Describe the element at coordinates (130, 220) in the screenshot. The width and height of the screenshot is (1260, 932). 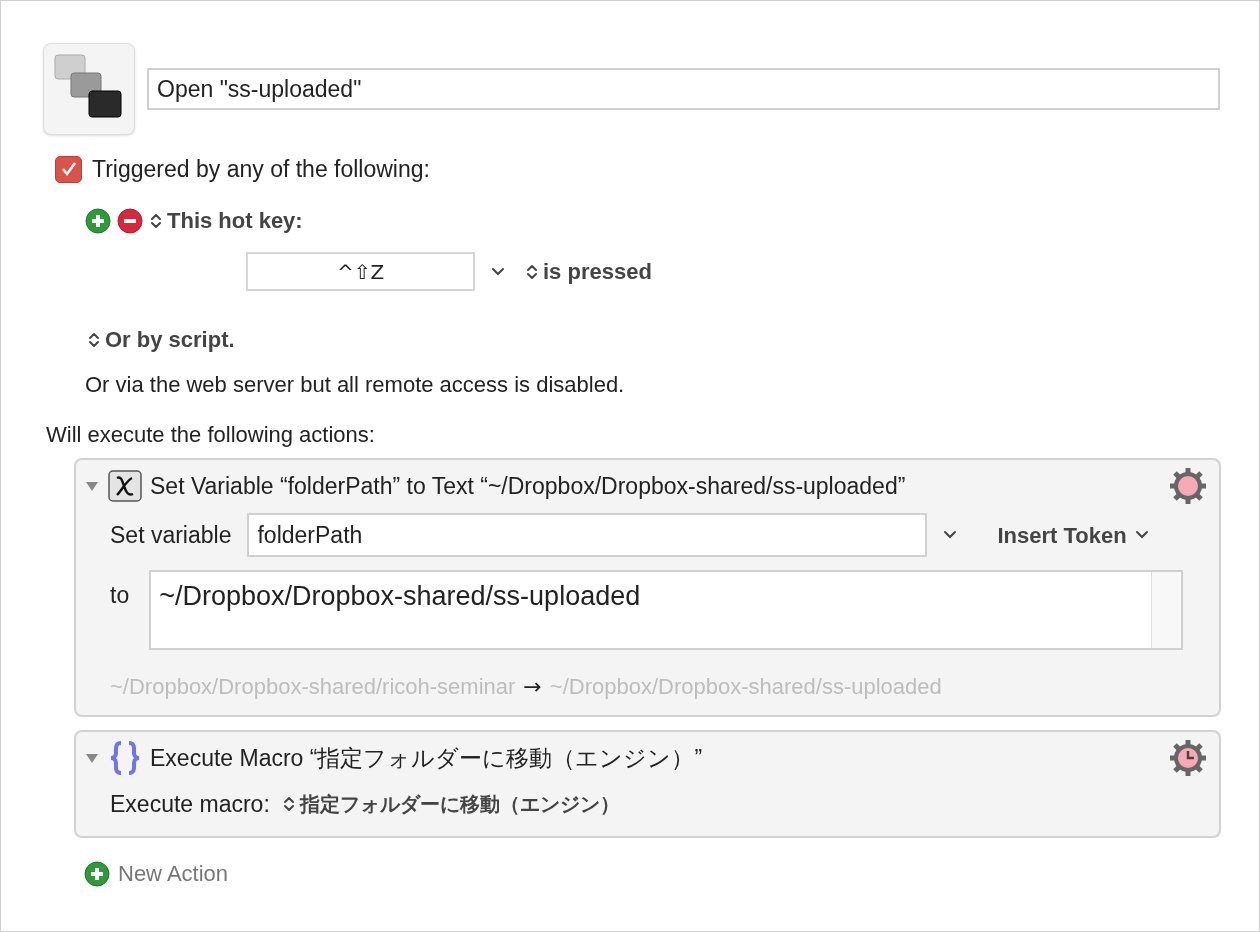
I see `remove-icon` at that location.